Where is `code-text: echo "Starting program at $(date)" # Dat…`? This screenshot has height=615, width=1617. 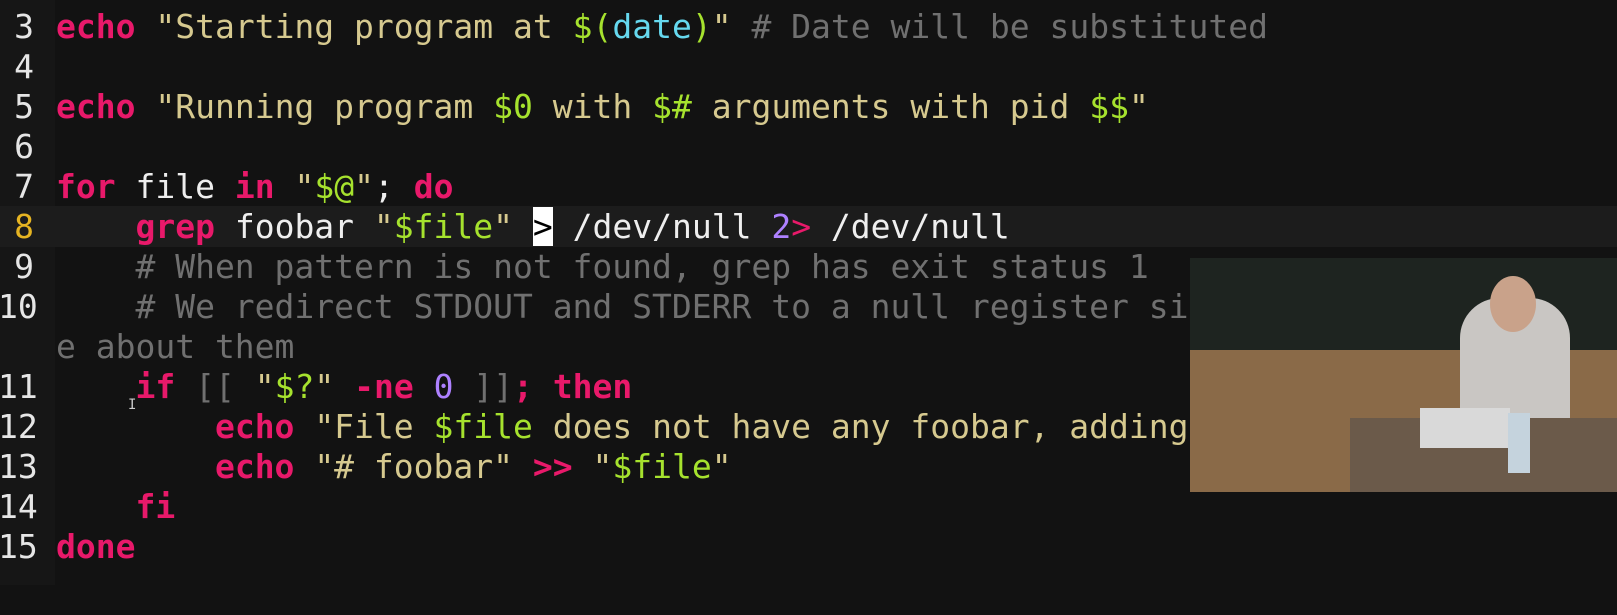
code-text: echo "Starting program at $(date)" # Dat… is located at coordinates (662, 26).